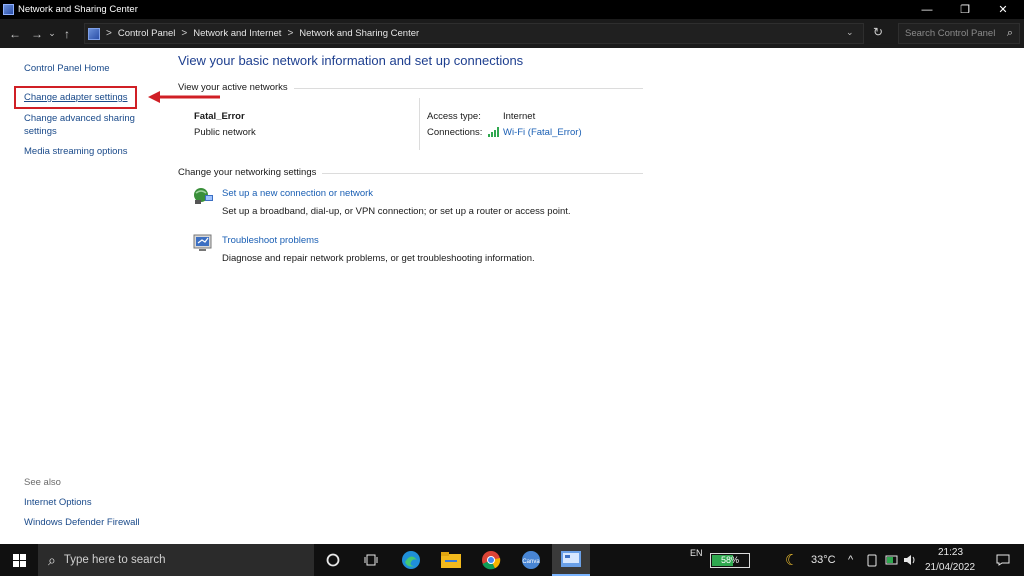  Describe the element at coordinates (15, 34) in the screenshot. I see `back-button: ←` at that location.